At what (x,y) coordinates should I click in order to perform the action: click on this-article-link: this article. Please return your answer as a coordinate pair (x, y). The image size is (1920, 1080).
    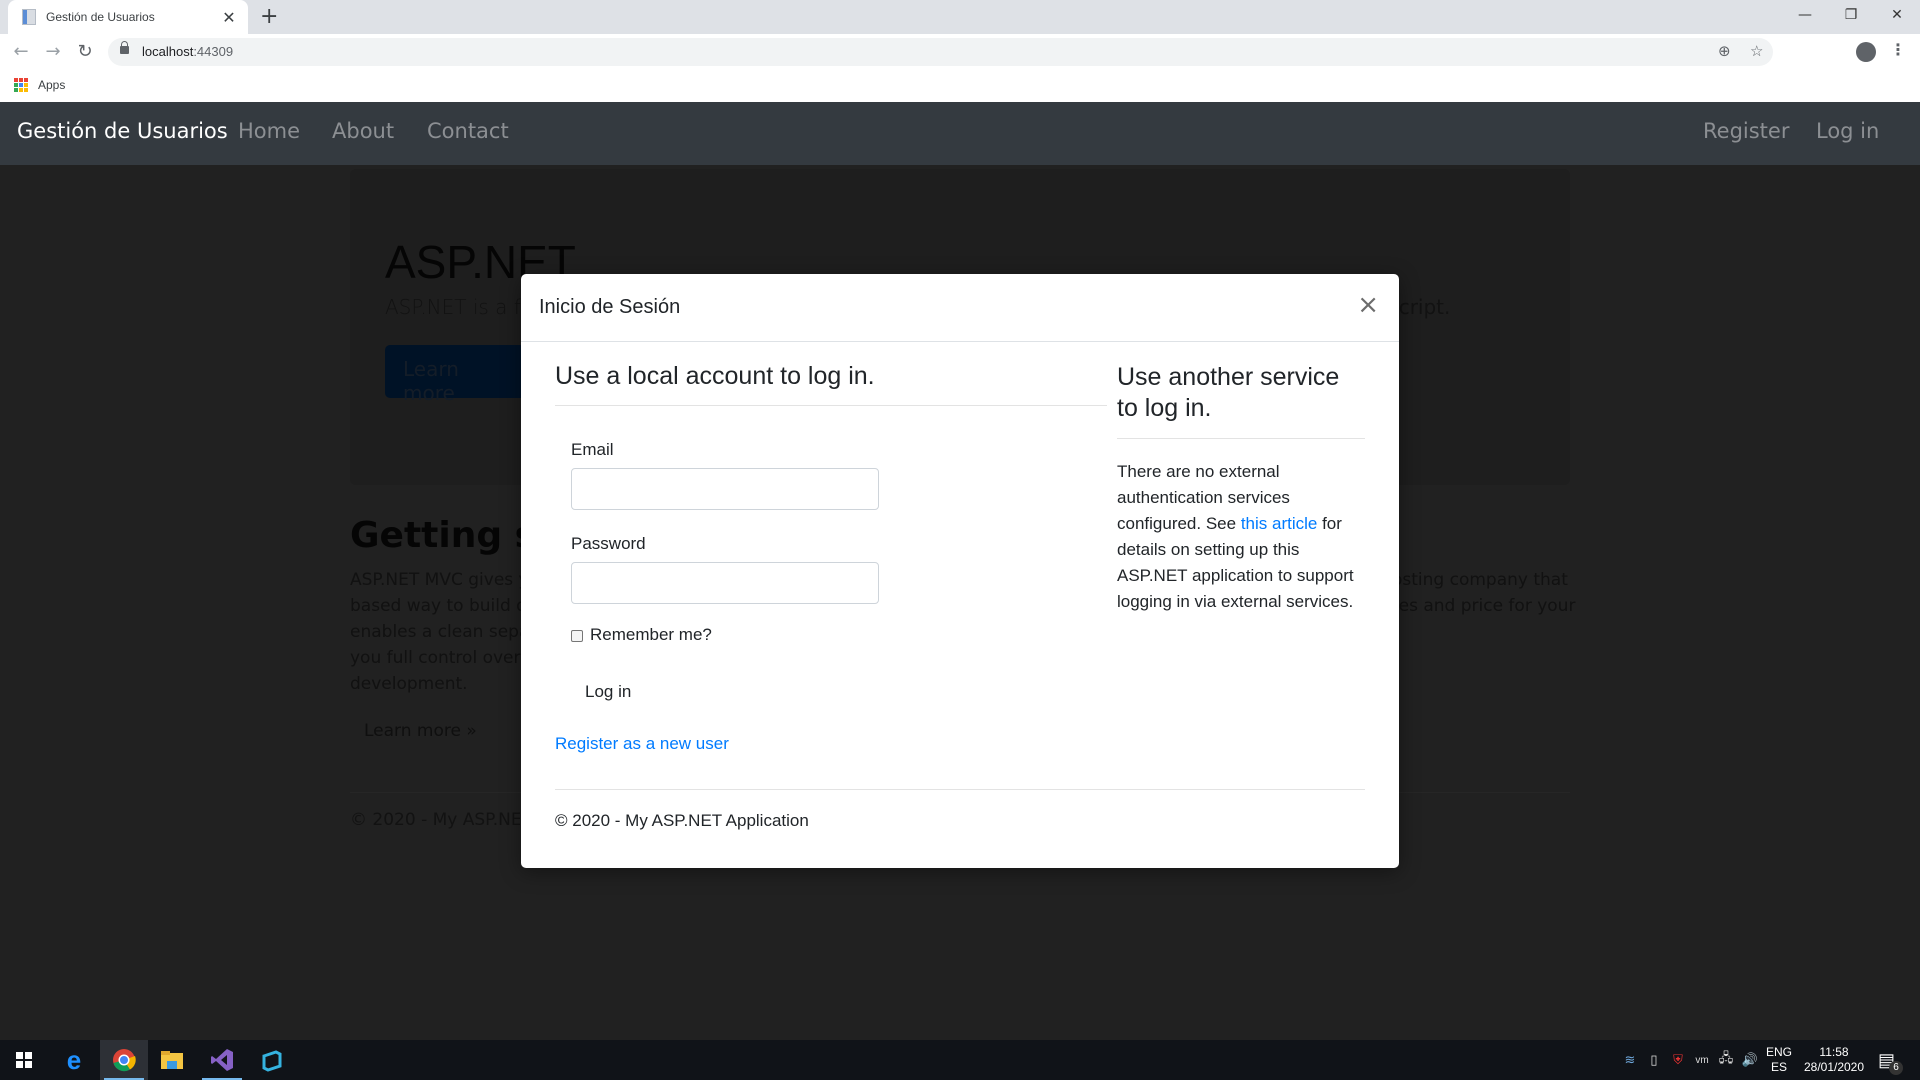
    Looking at the image, I should click on (1279, 523).